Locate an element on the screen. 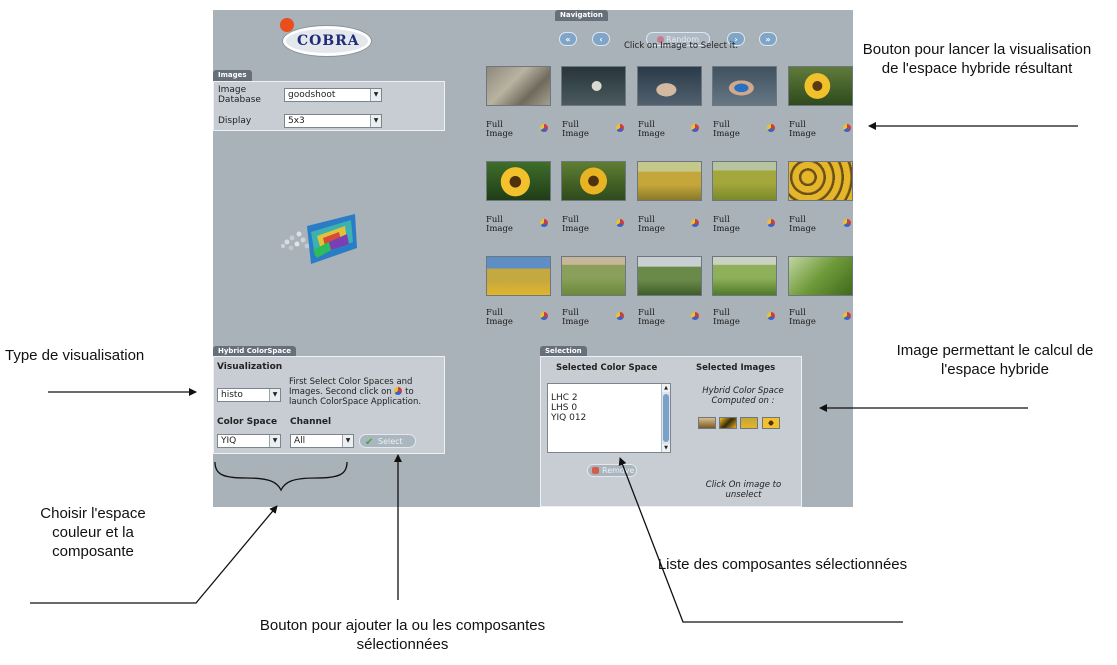 The height and width of the screenshot is (665, 1117). annotation-list-components: Liste des composantes sélectionnées is located at coordinates (782, 564).